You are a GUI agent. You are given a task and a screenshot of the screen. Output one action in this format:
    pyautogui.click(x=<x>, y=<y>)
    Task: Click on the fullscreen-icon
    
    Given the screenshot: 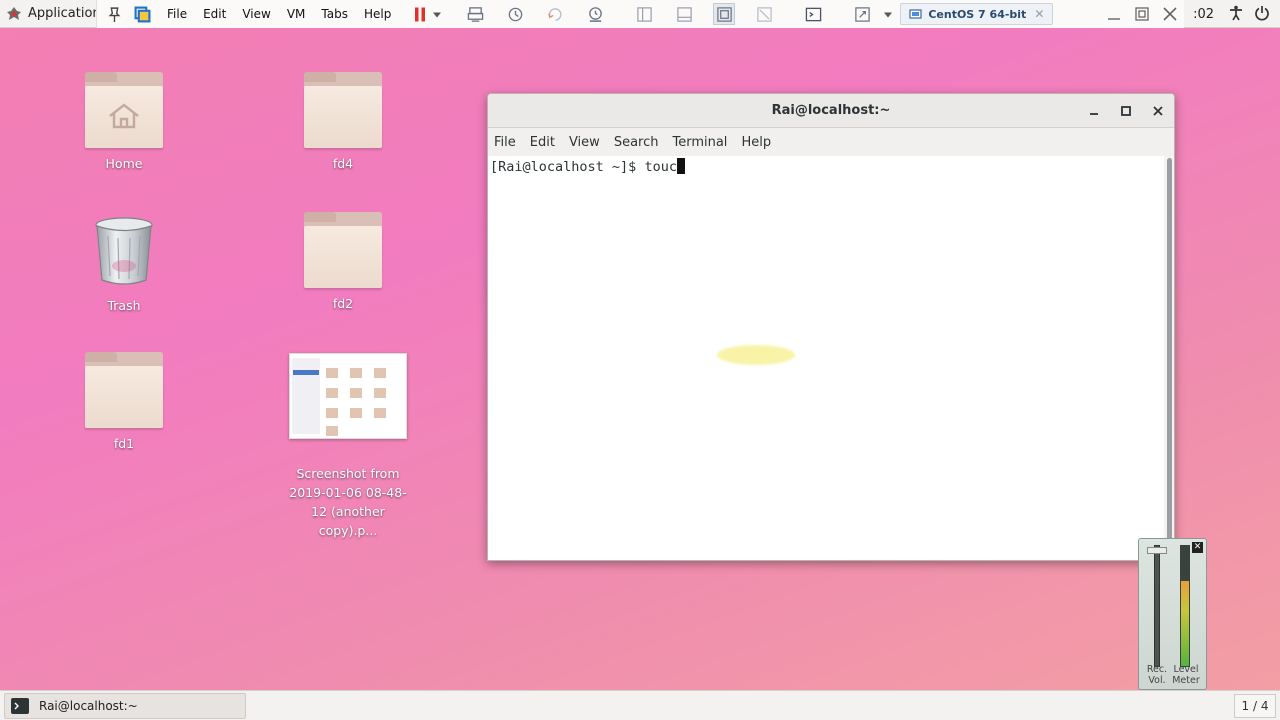 What is the action you would take?
    pyautogui.click(x=724, y=14)
    